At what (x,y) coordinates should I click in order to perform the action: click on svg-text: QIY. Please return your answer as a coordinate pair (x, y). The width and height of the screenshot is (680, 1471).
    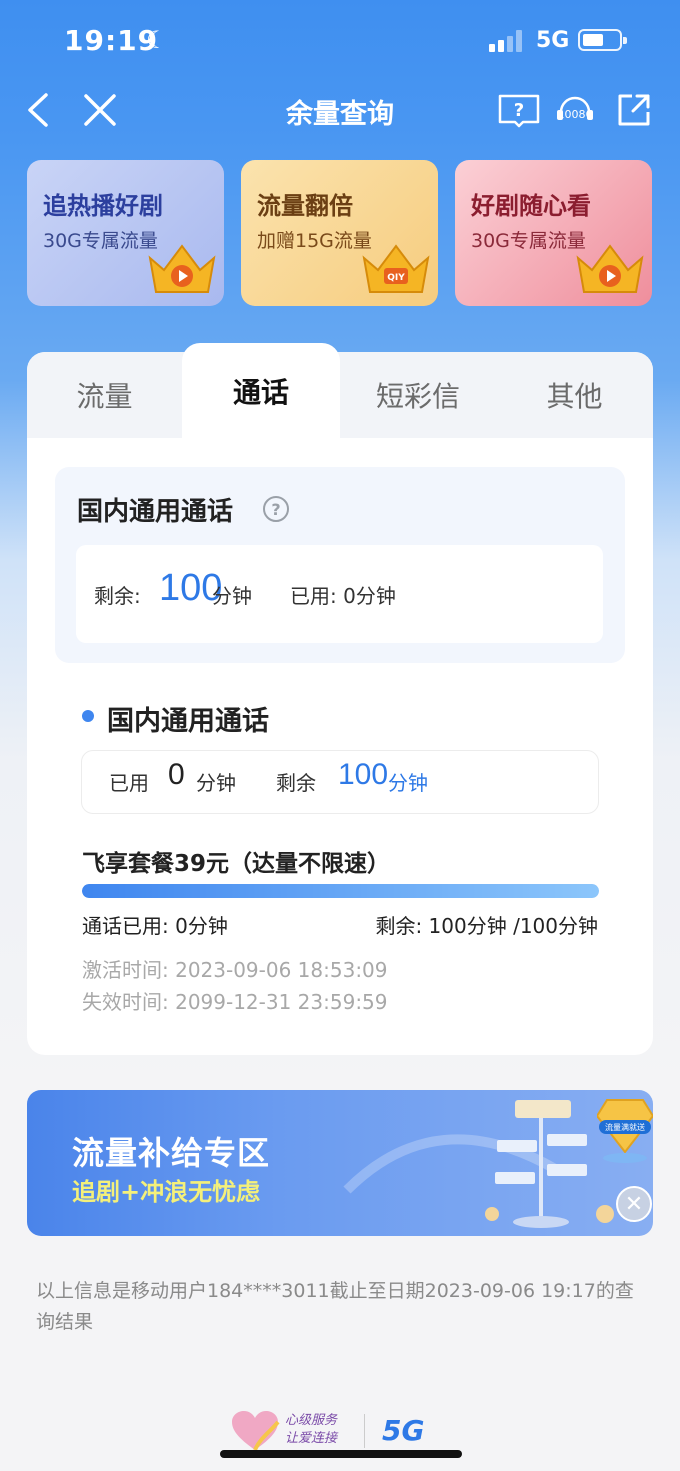
    Looking at the image, I should click on (396, 278).